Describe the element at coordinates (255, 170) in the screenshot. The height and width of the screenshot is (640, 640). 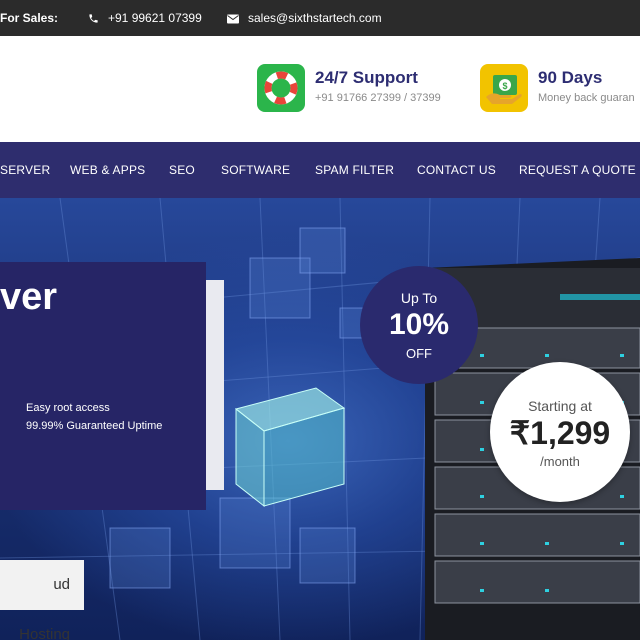
I see `nav-item-software: SOFTWARE` at that location.